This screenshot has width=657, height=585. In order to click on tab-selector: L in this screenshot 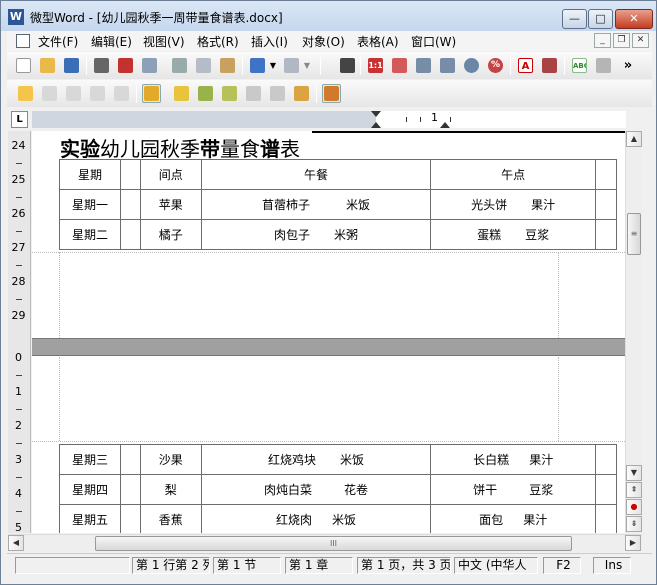, I will do `click(19, 119)`.